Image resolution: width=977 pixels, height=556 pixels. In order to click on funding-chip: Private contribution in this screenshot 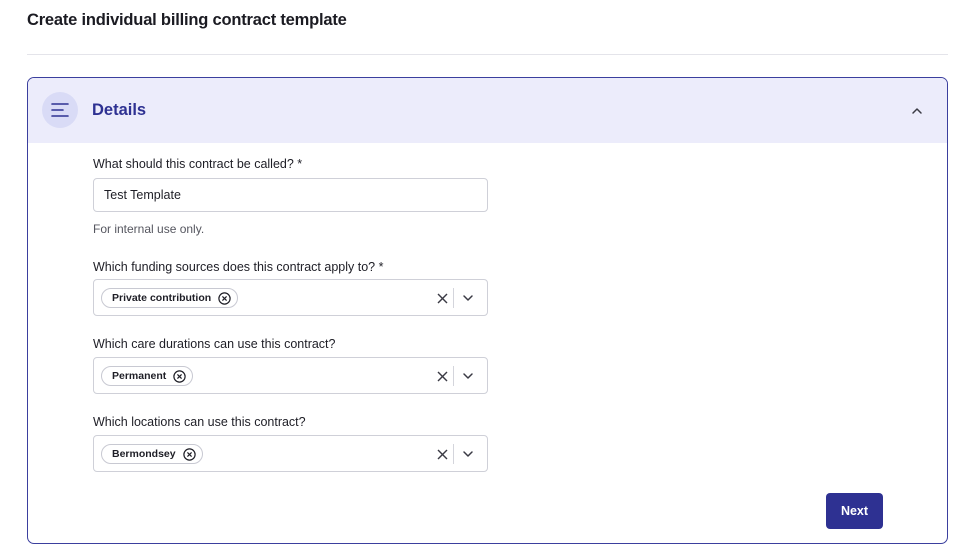, I will do `click(170, 298)`.